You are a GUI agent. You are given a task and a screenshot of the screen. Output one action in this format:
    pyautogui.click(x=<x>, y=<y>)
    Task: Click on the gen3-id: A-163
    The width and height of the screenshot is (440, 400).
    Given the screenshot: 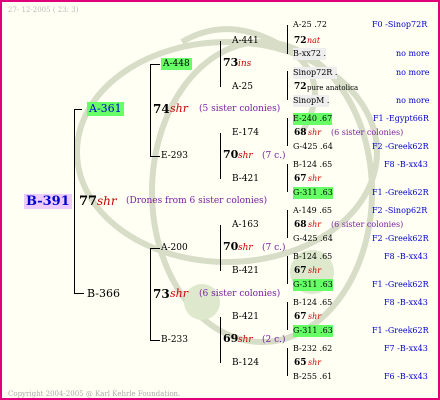 What is the action you would take?
    pyautogui.click(x=245, y=225)
    